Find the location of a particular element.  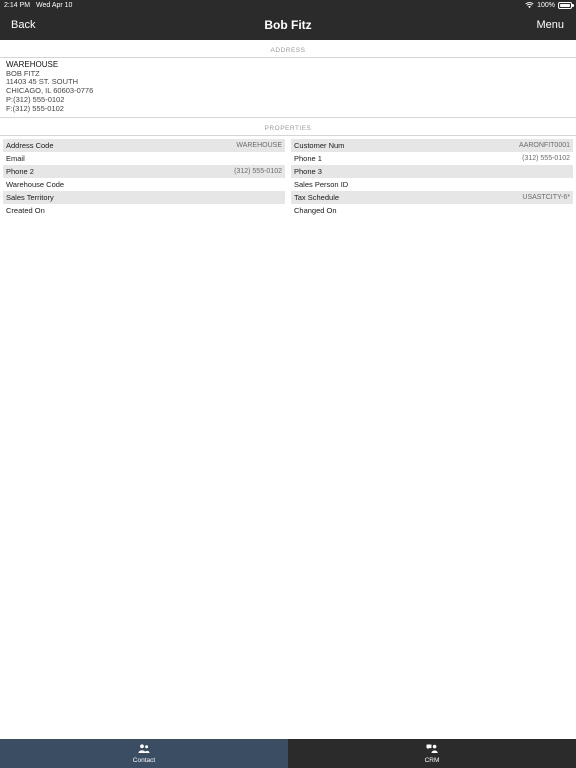

properties-section-header: PROPERTIES is located at coordinates (288, 128).